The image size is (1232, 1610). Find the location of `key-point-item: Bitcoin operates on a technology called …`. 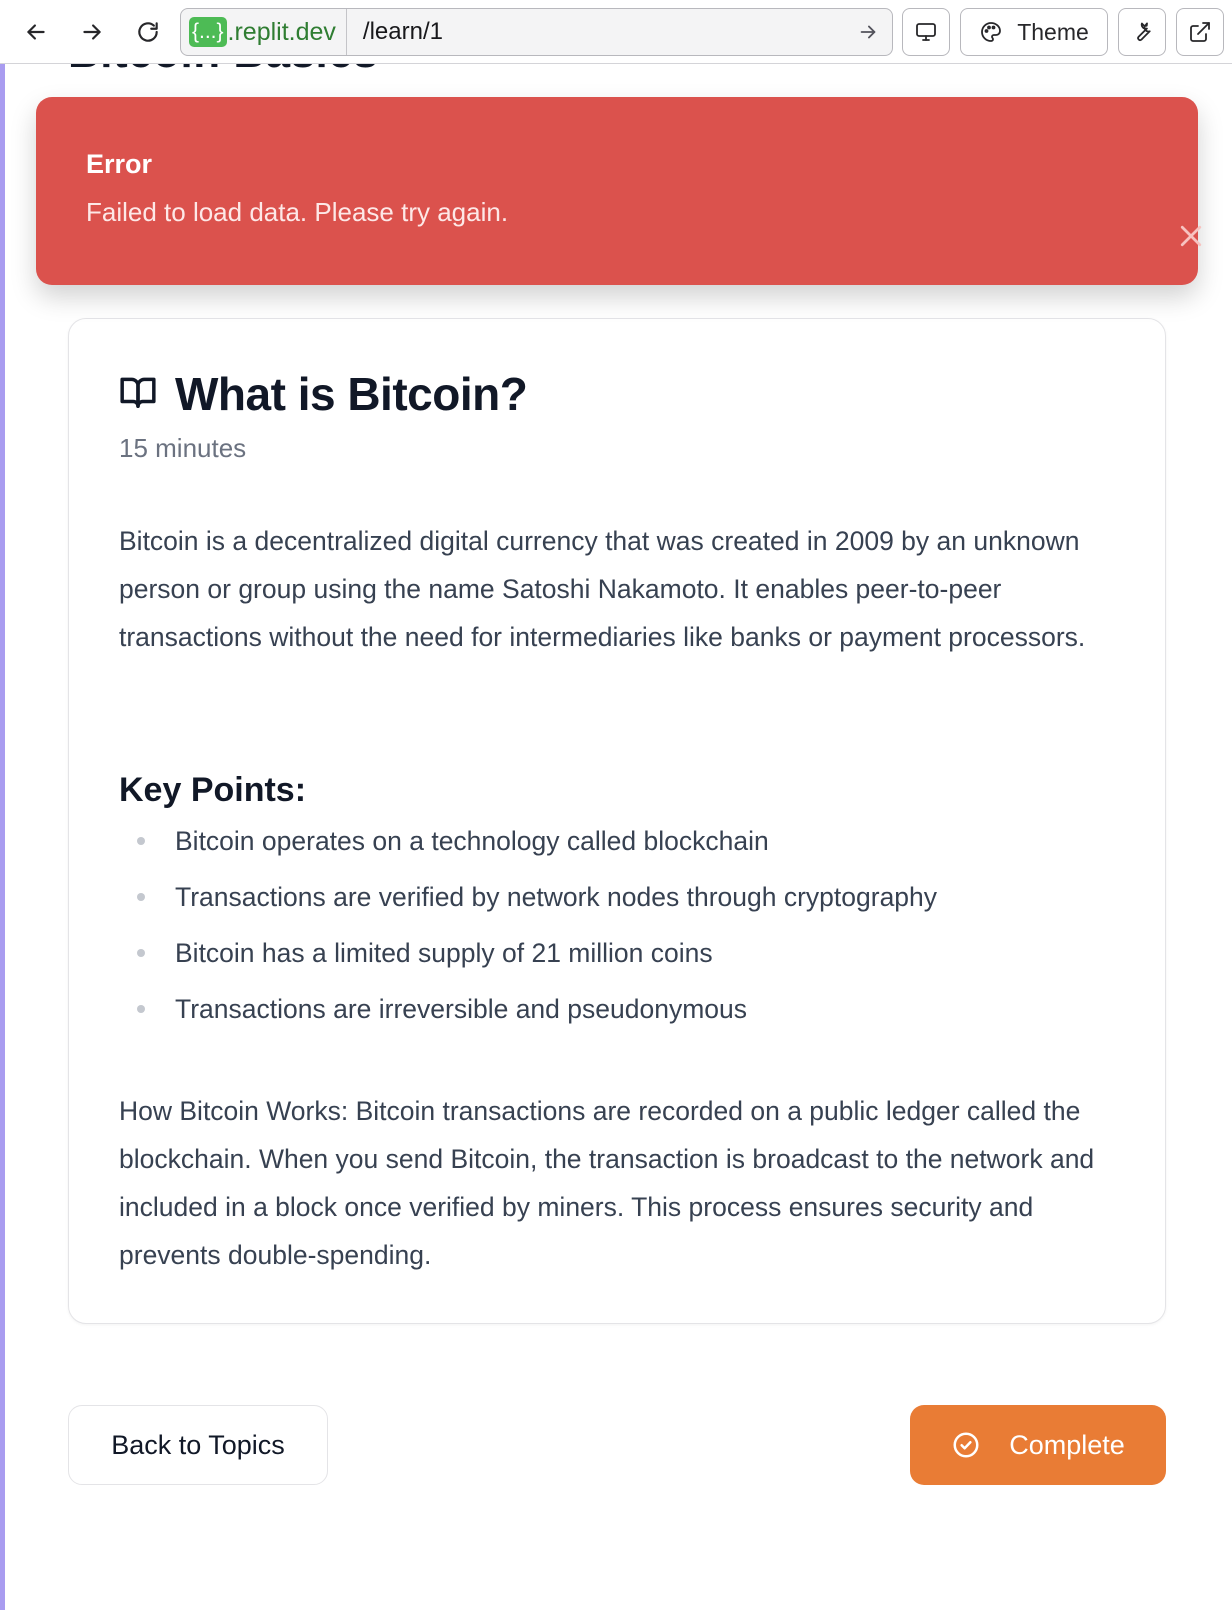

key-point-item: Bitcoin operates on a technology called … is located at coordinates (619, 841).